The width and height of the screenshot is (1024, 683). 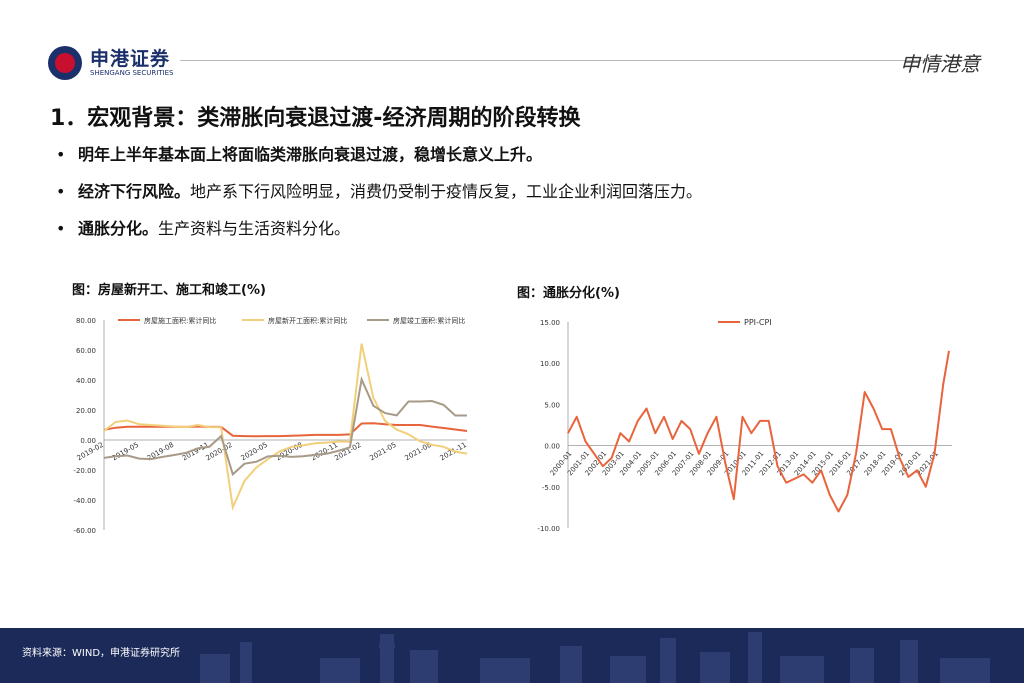 What do you see at coordinates (88, 441) in the screenshot?
I see `chart1-y-tick-label: 0.00` at bounding box center [88, 441].